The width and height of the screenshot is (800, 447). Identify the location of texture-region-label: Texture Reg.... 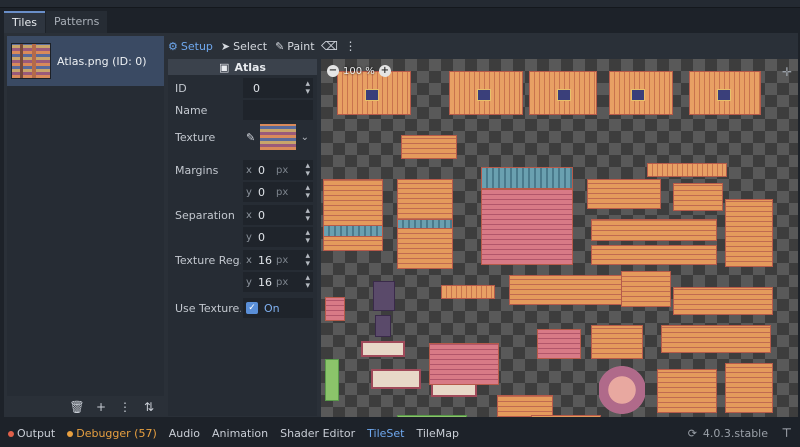
(208, 260).